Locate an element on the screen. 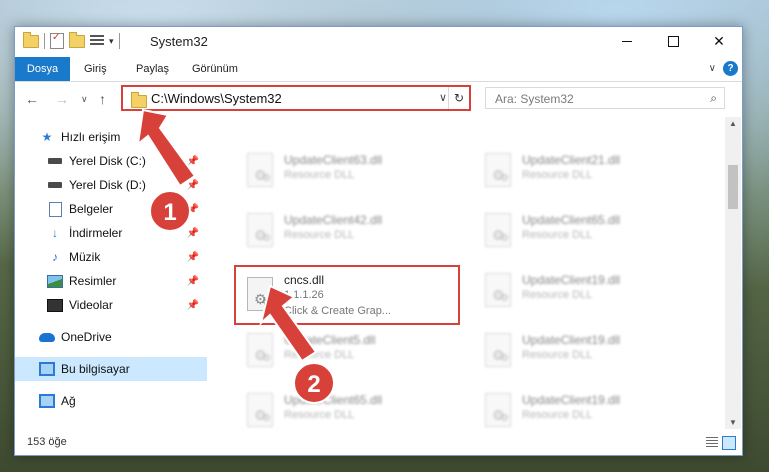  address-dropdown-button: ∨ is located at coordinates (443, 97).